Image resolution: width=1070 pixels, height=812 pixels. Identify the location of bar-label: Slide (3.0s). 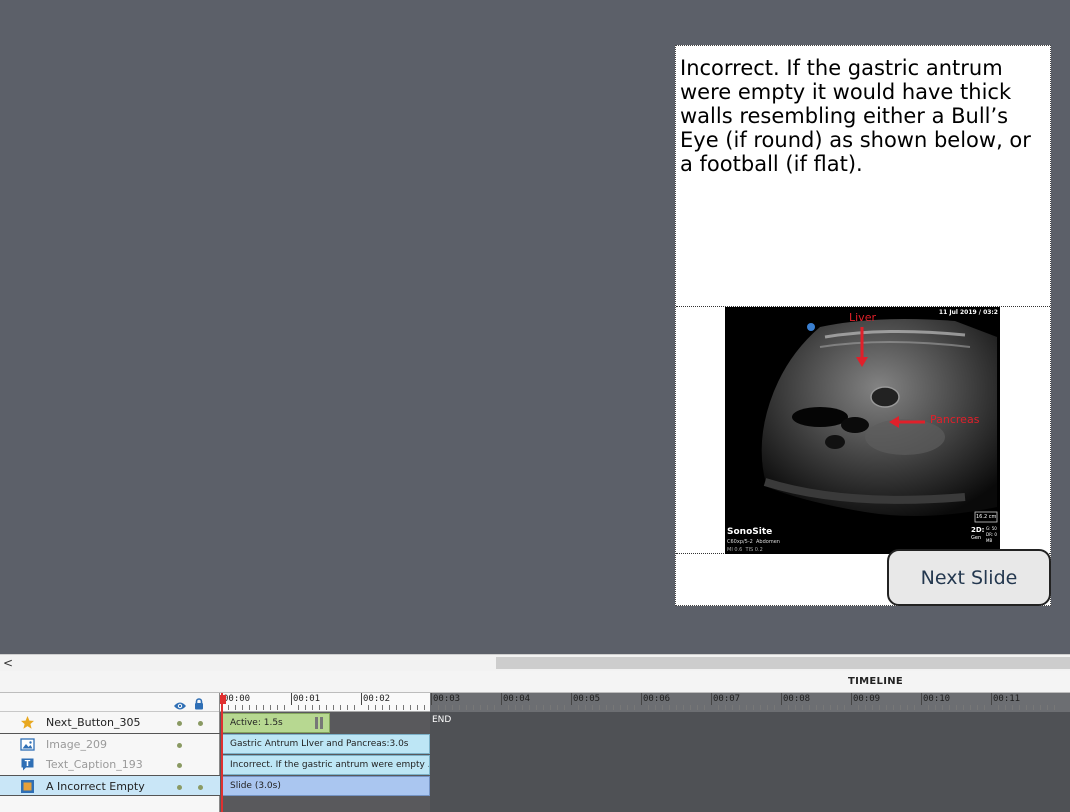
(255, 786).